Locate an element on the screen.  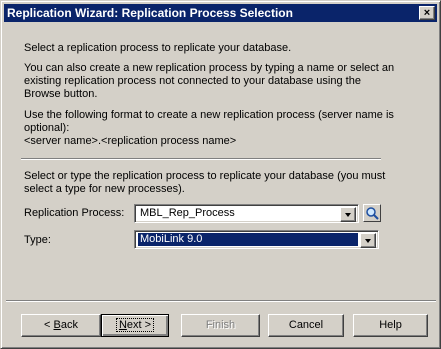
replication-process-value: MBL_Rep_Process is located at coordinates (187, 213).